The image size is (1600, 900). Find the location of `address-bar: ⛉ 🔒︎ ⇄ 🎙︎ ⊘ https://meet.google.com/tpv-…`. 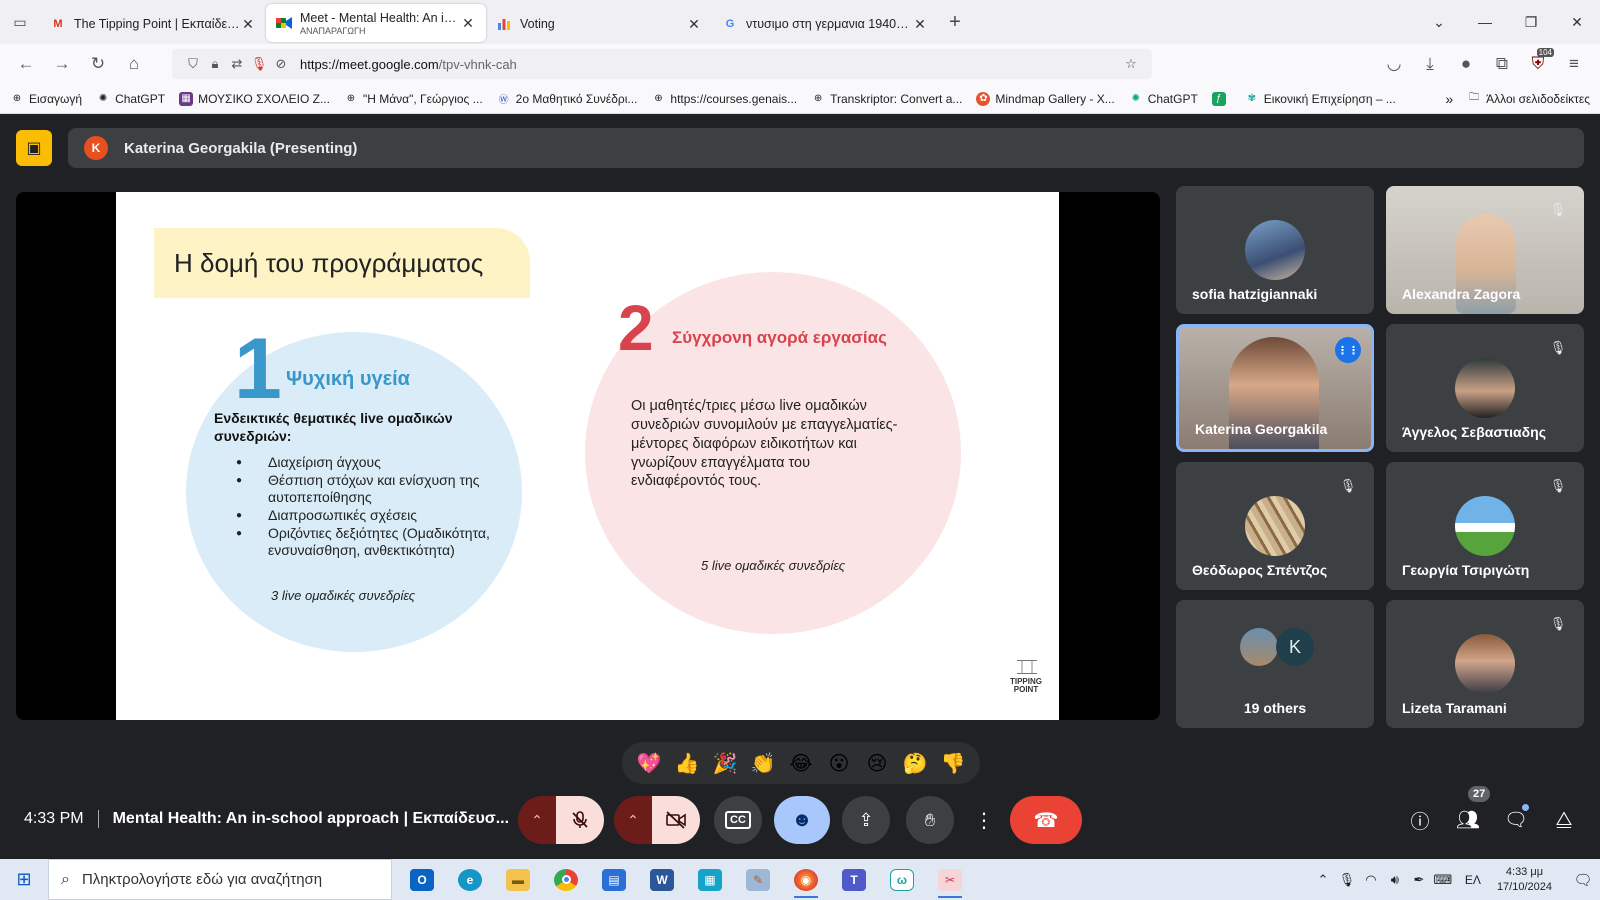

address-bar: ⛉ 🔒︎ ⇄ 🎙︎ ⊘ https://meet.google.com/tpv-… is located at coordinates (662, 64).